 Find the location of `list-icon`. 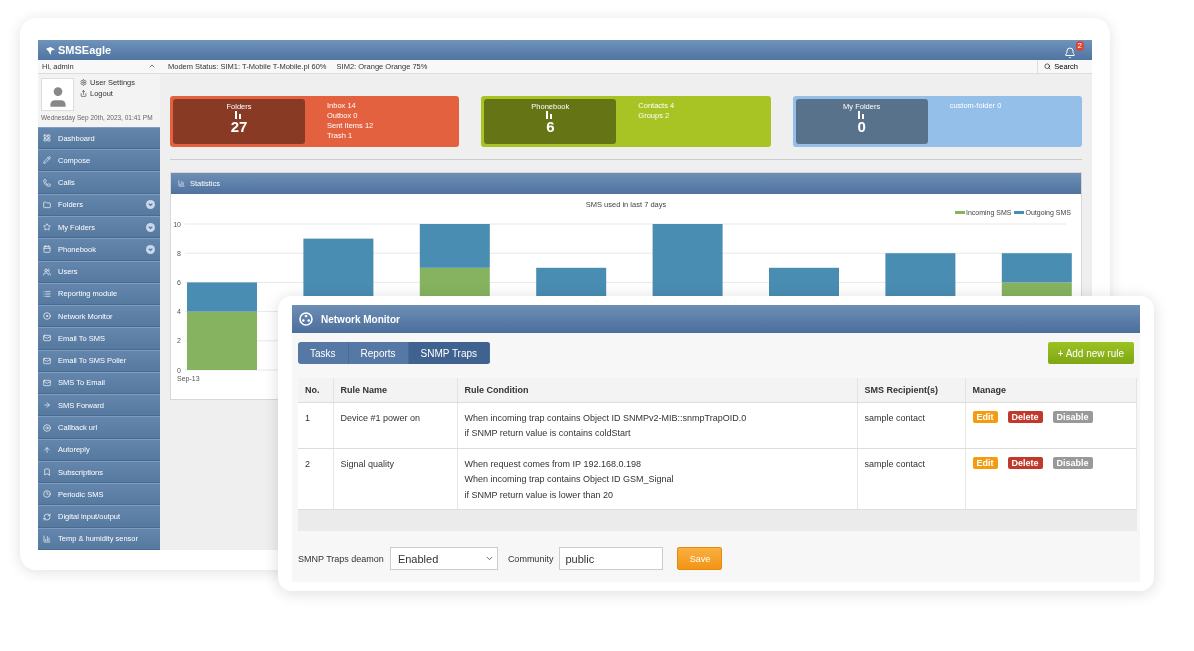

list-icon is located at coordinates (47, 293).